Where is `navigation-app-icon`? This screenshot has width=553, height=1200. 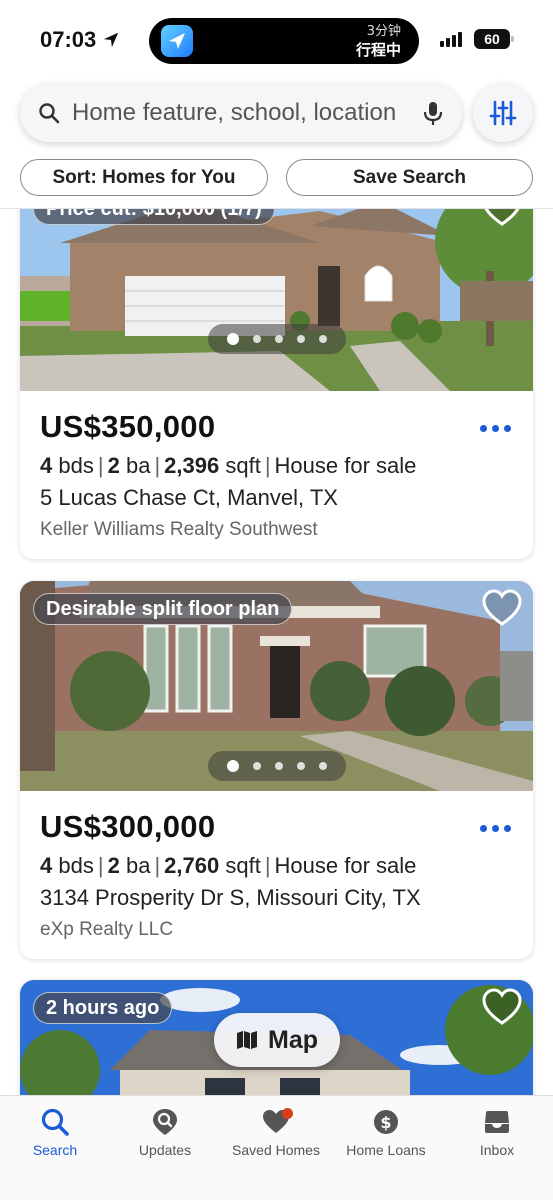 navigation-app-icon is located at coordinates (177, 41).